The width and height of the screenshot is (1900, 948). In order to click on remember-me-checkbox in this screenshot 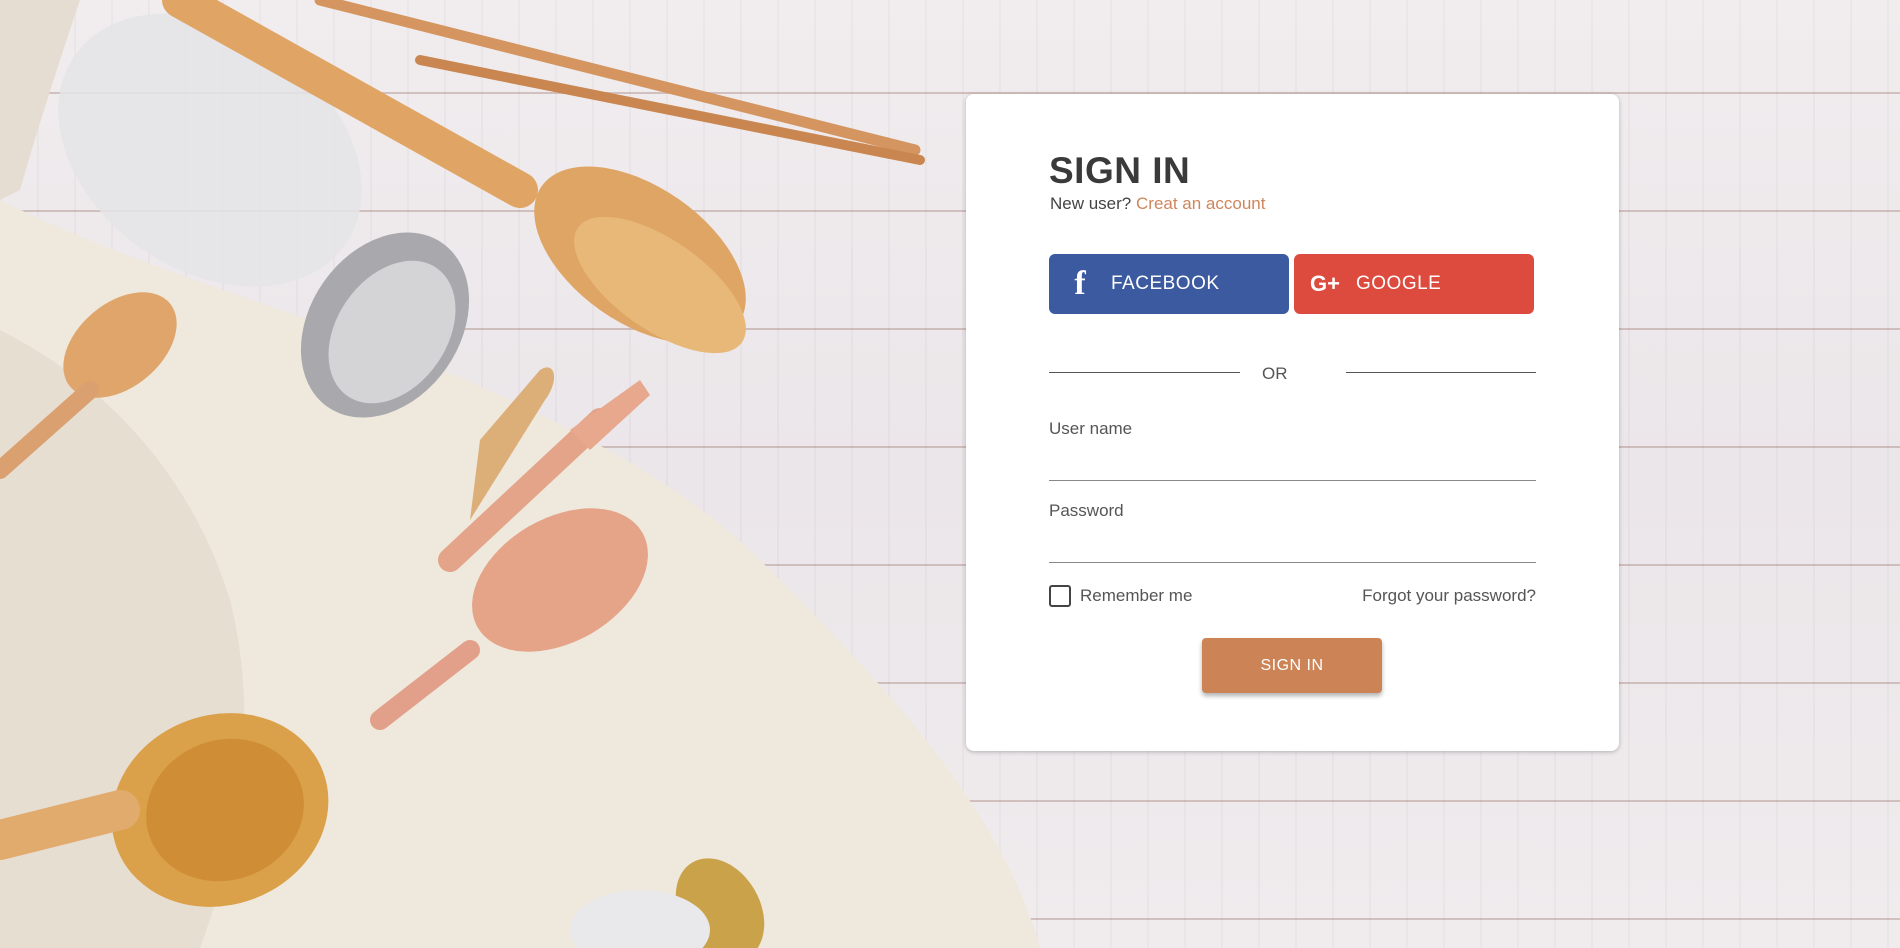, I will do `click(1060, 596)`.